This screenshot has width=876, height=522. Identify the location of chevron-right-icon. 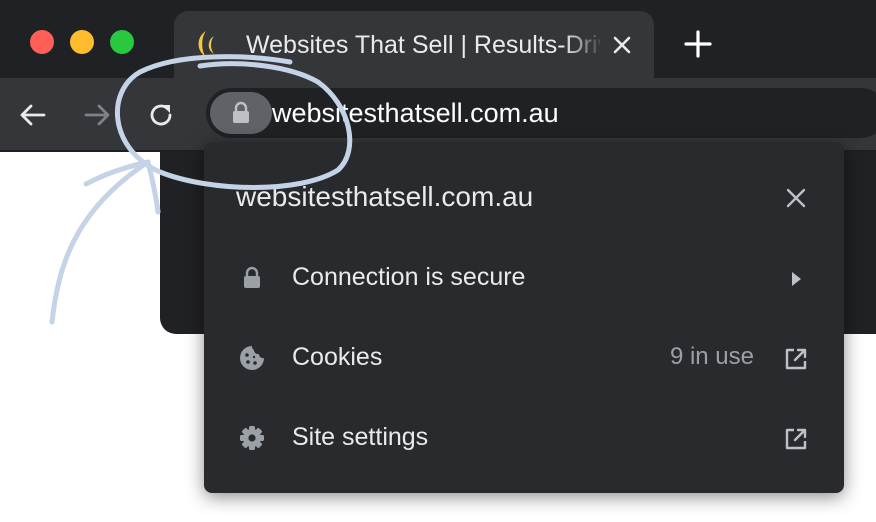
(796, 279).